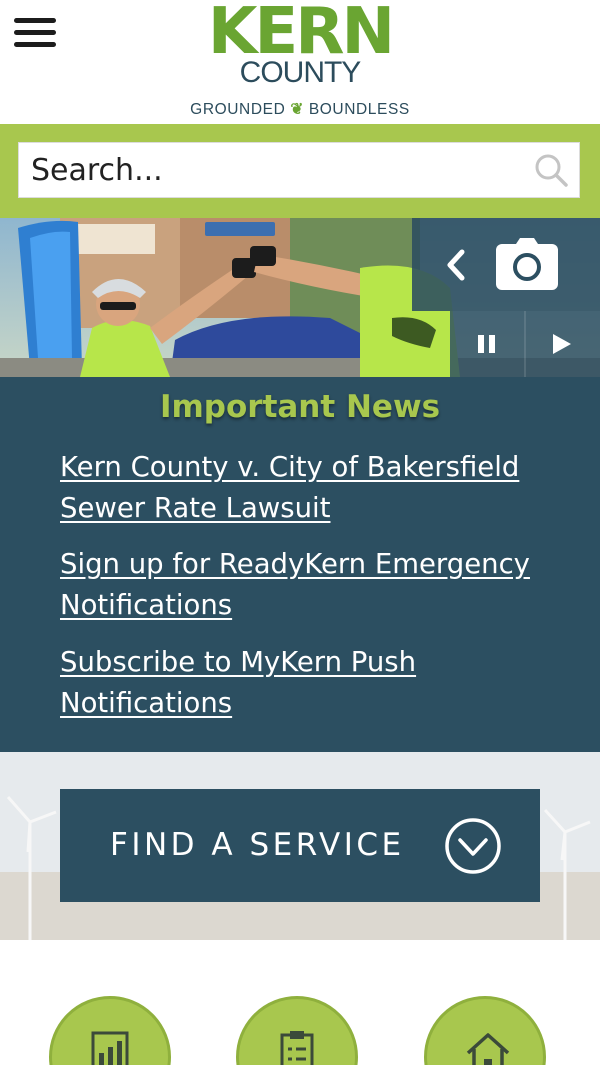 The width and height of the screenshot is (600, 1065). I want to click on quick-links, so click(300, 1002).